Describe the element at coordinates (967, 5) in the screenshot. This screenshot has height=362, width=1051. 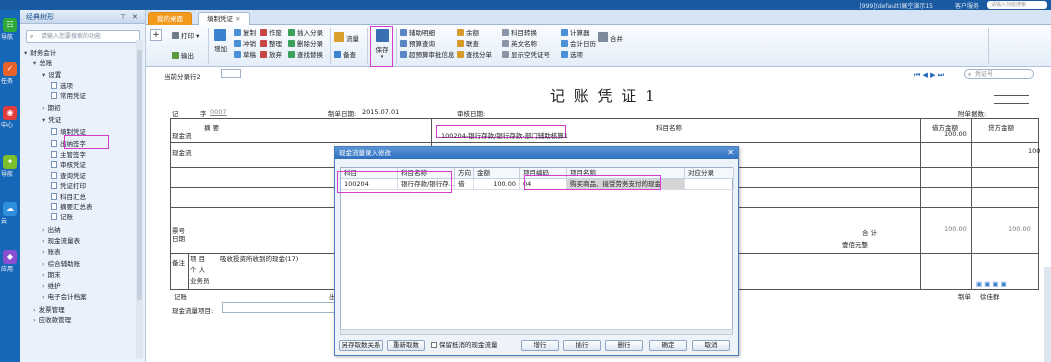
I see `customer-service-link: 客户服务` at that location.